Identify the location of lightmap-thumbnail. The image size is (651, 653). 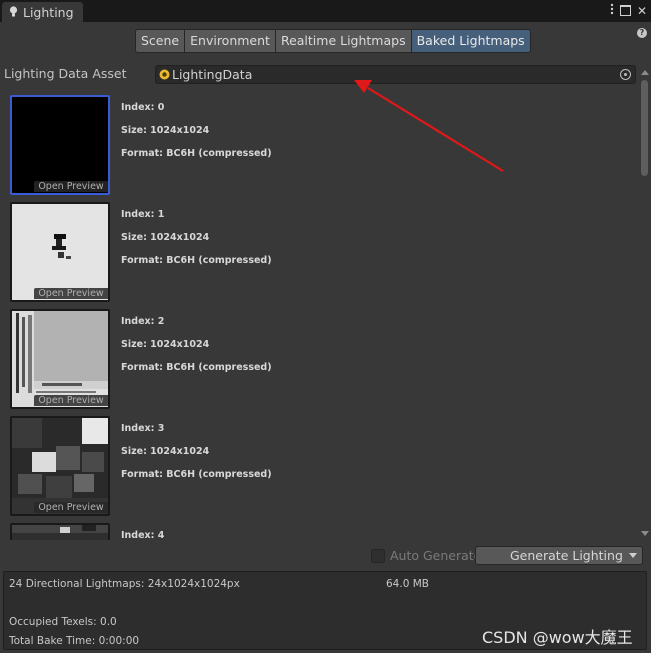
(60, 531).